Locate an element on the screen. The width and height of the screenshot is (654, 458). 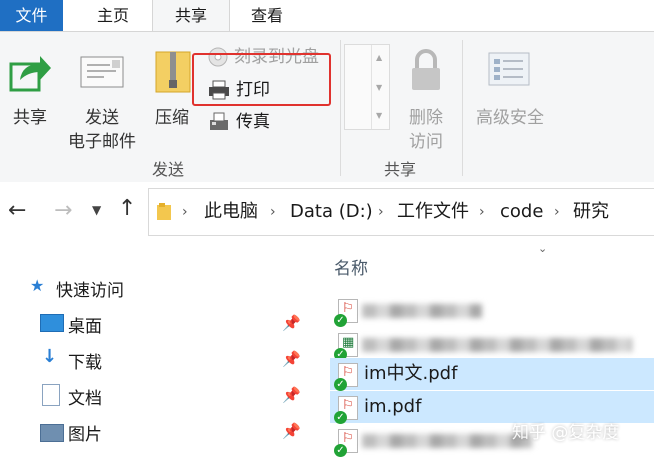
file-row-selected: ⚐ ✓ im中文.pdf is located at coordinates (492, 374).